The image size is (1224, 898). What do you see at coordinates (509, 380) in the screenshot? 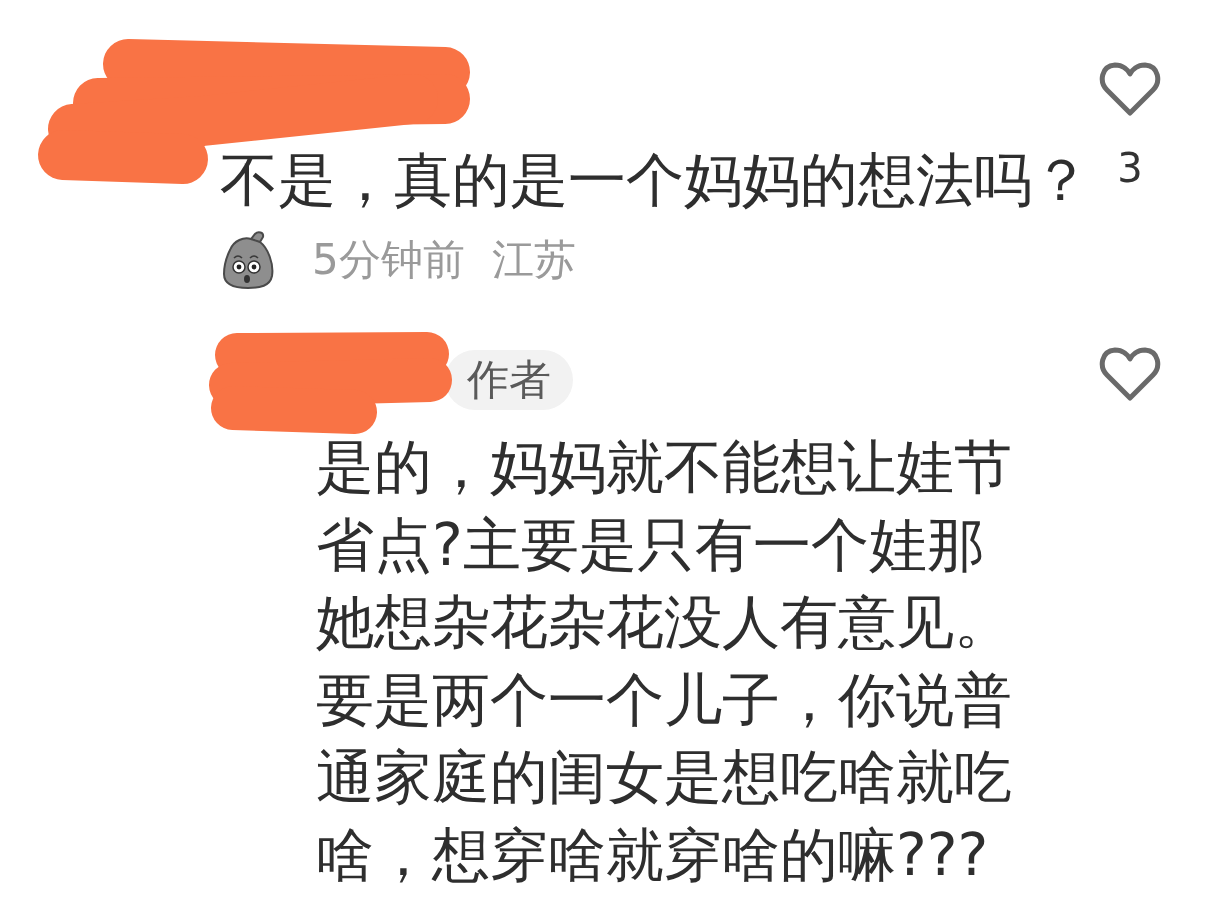
I see `author-badge: 作者` at bounding box center [509, 380].